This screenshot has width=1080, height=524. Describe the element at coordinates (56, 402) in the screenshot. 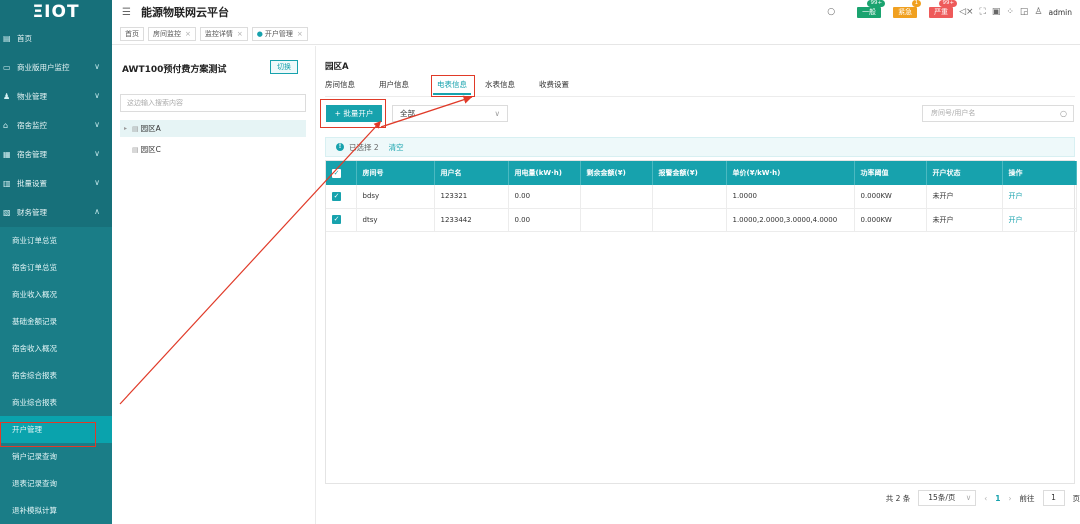

I see `sidebar-subitem-6: 商业综合报表` at that location.